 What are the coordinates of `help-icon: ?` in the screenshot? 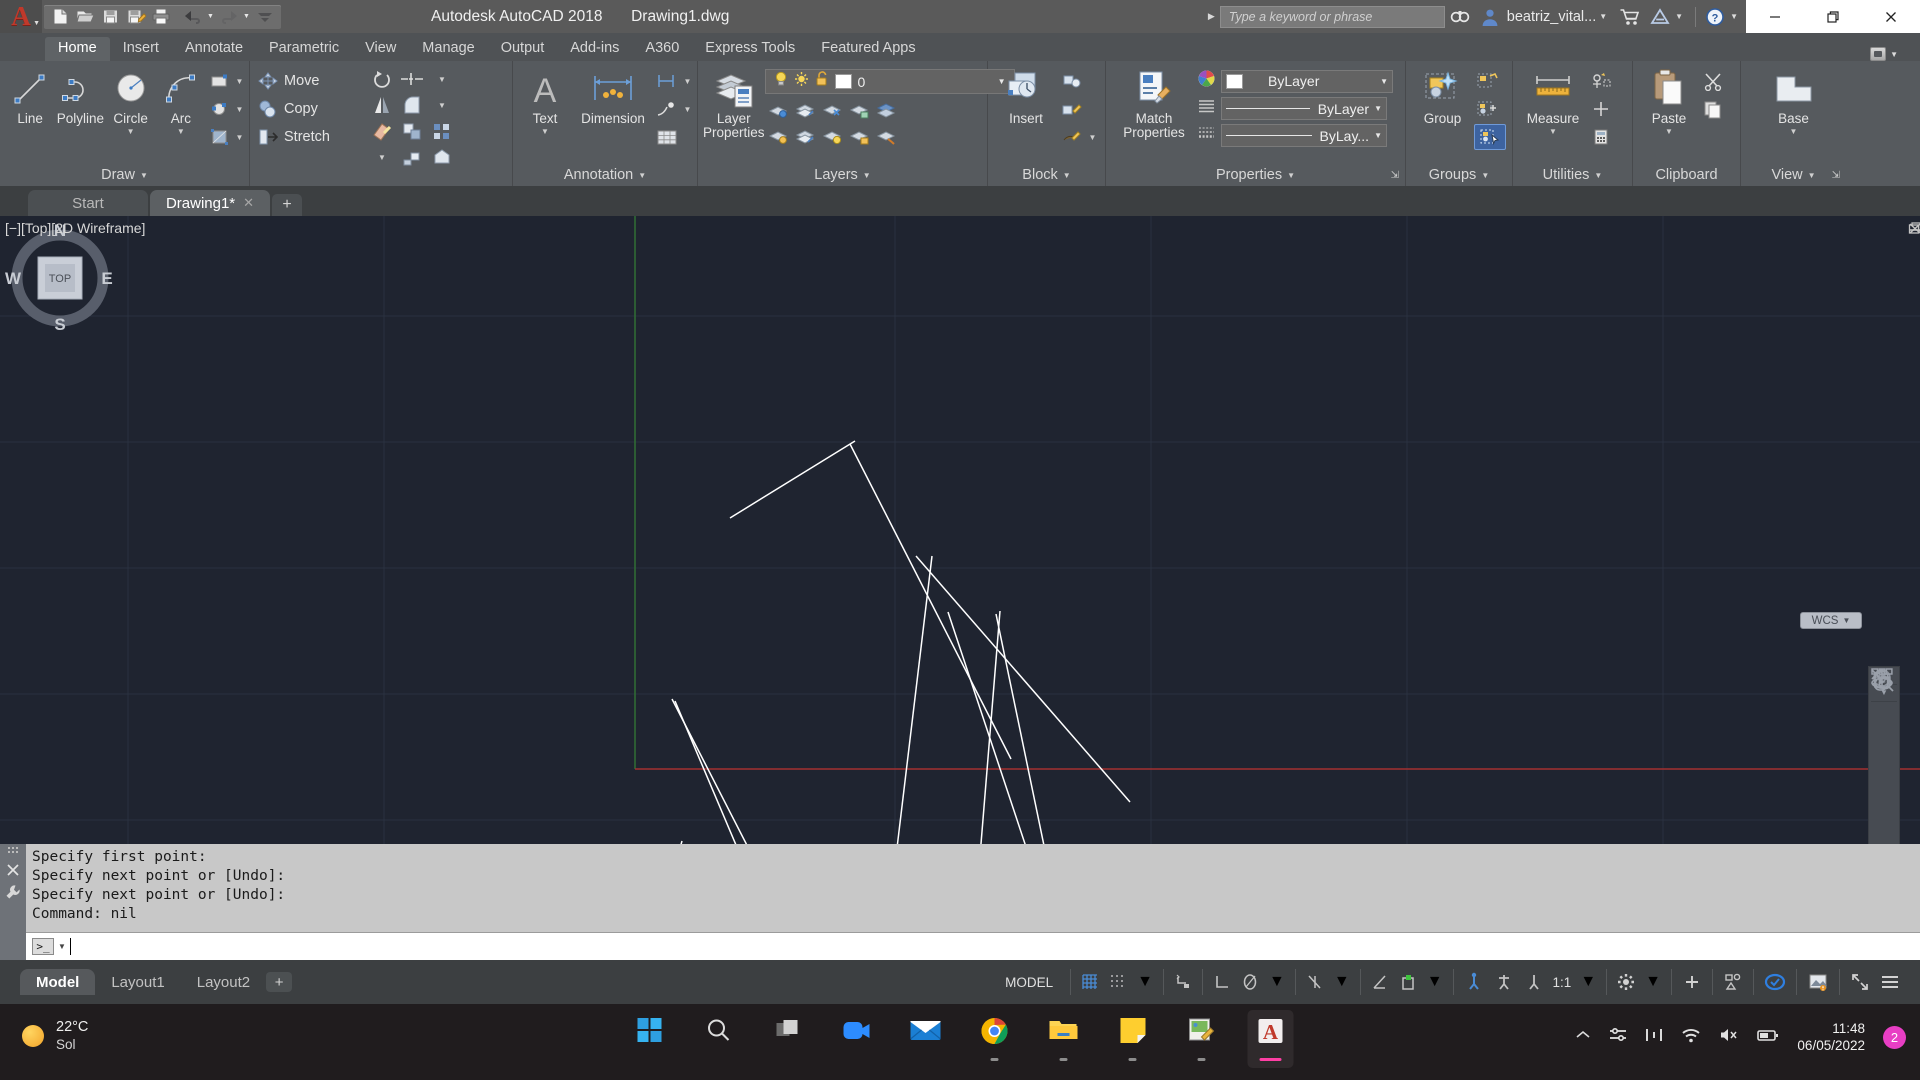 It's located at (1715, 16).